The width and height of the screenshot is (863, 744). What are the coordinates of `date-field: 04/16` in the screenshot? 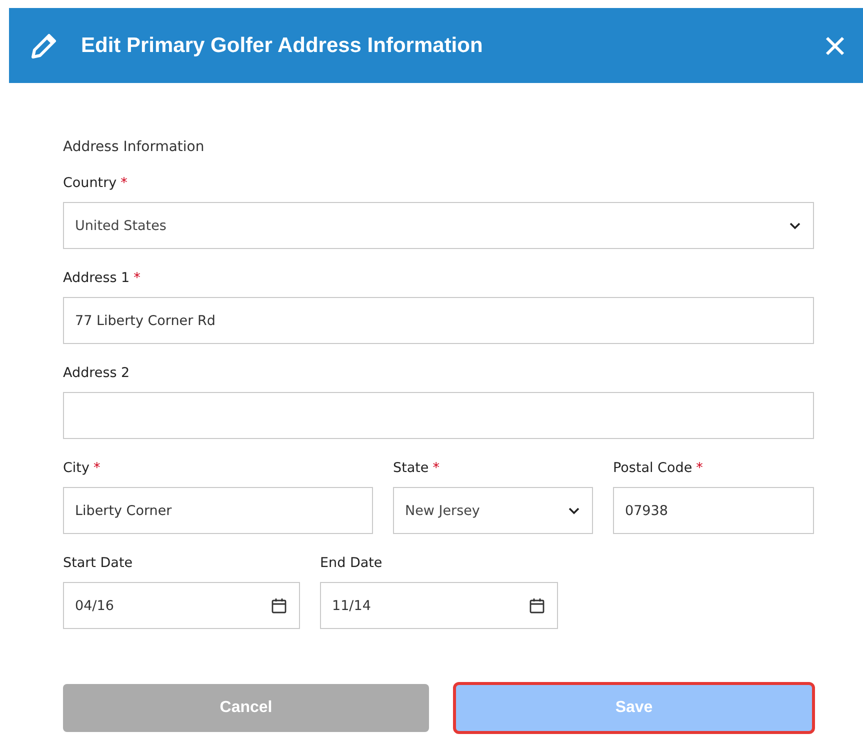 It's located at (181, 605).